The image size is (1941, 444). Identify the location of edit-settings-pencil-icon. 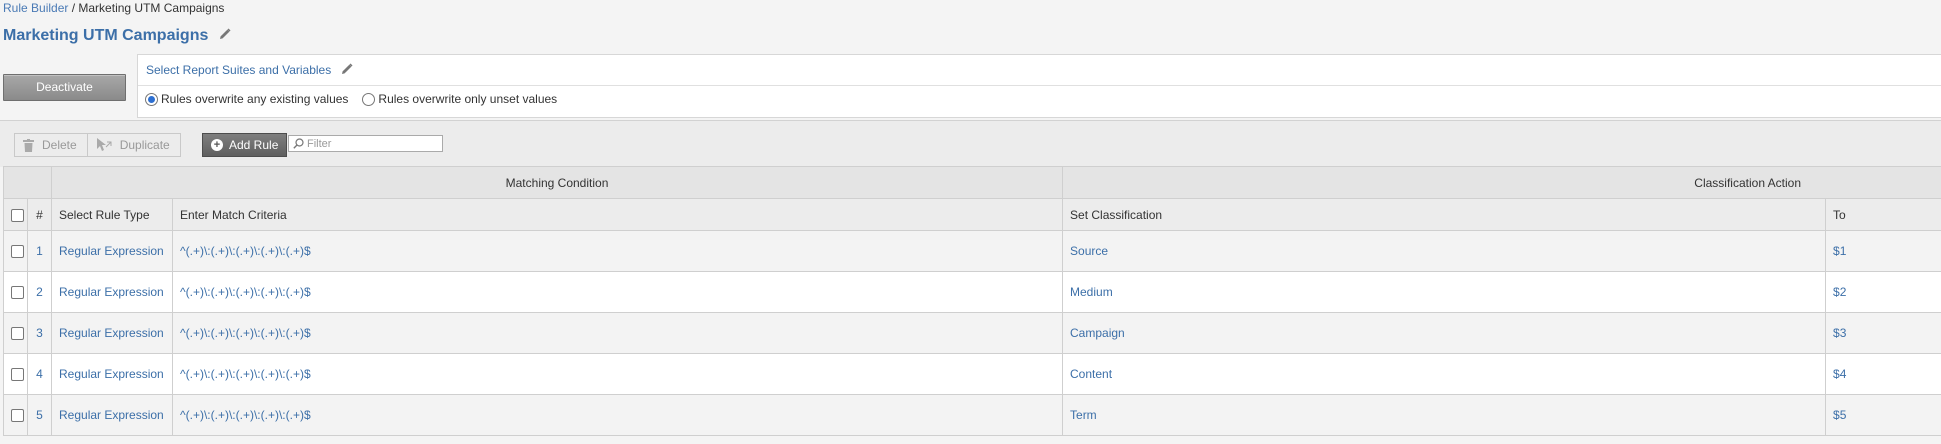
(347, 70).